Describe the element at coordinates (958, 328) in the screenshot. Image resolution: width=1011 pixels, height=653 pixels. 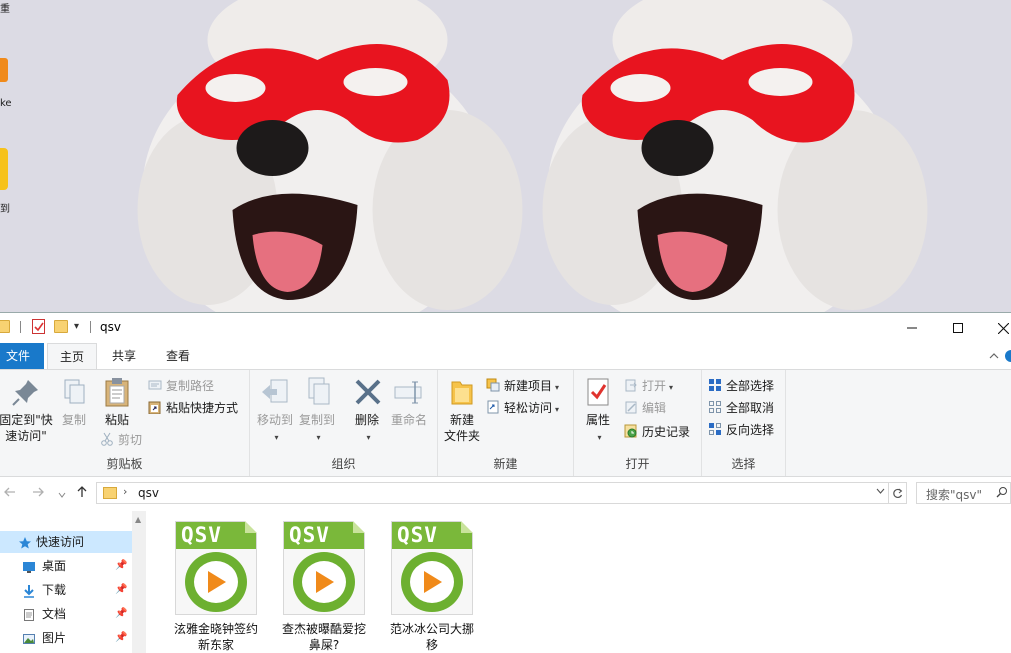
I see `maximize-button` at that location.